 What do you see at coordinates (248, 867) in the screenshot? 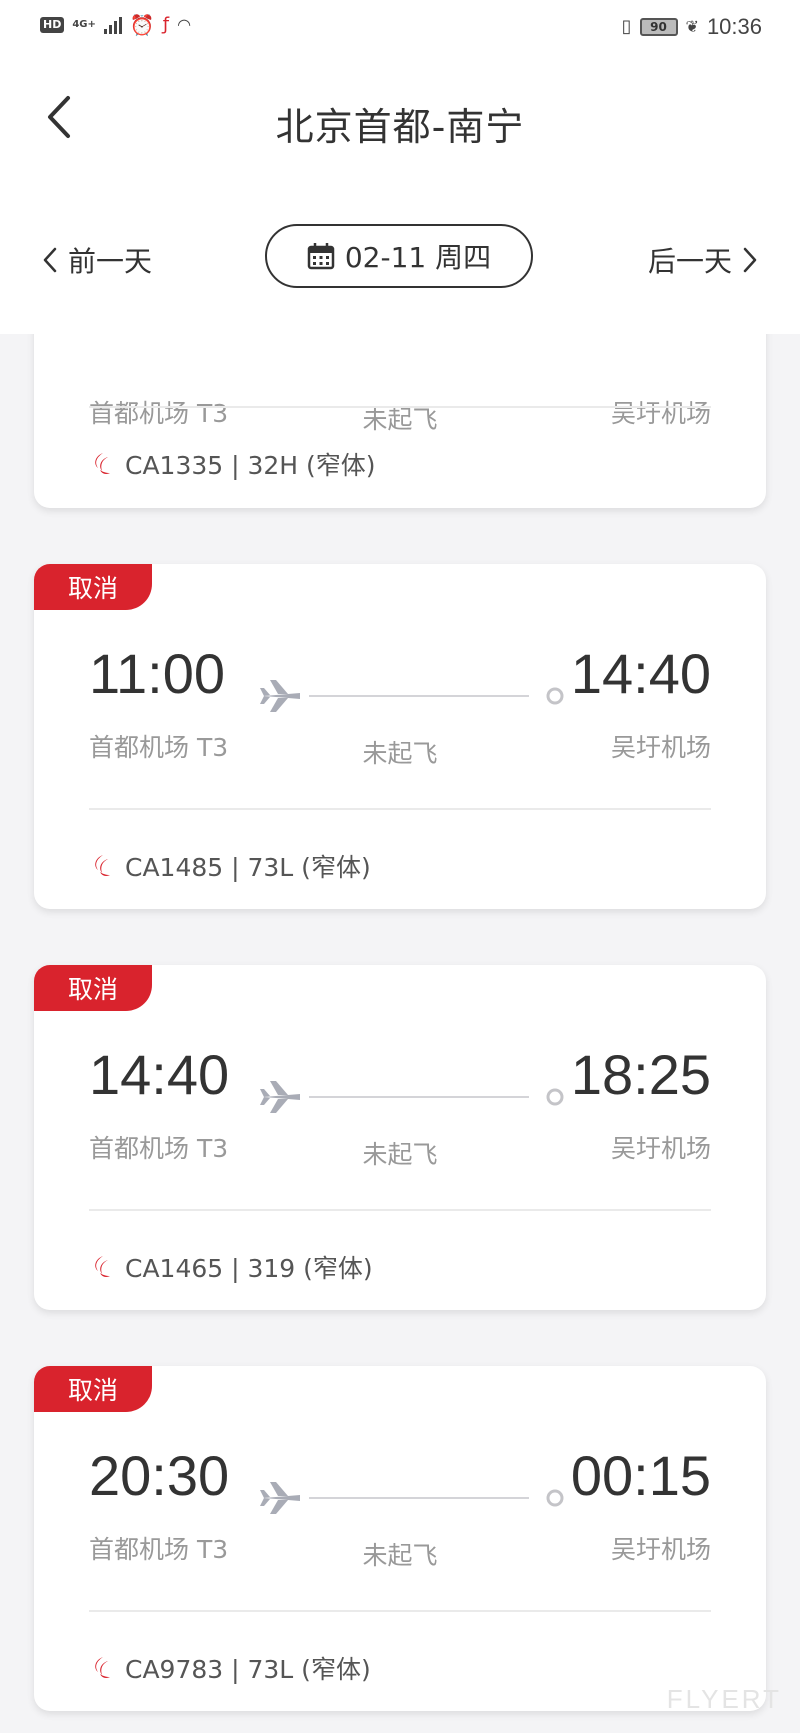
I see `flight-number: CA1485 | 73L (窄体)` at bounding box center [248, 867].